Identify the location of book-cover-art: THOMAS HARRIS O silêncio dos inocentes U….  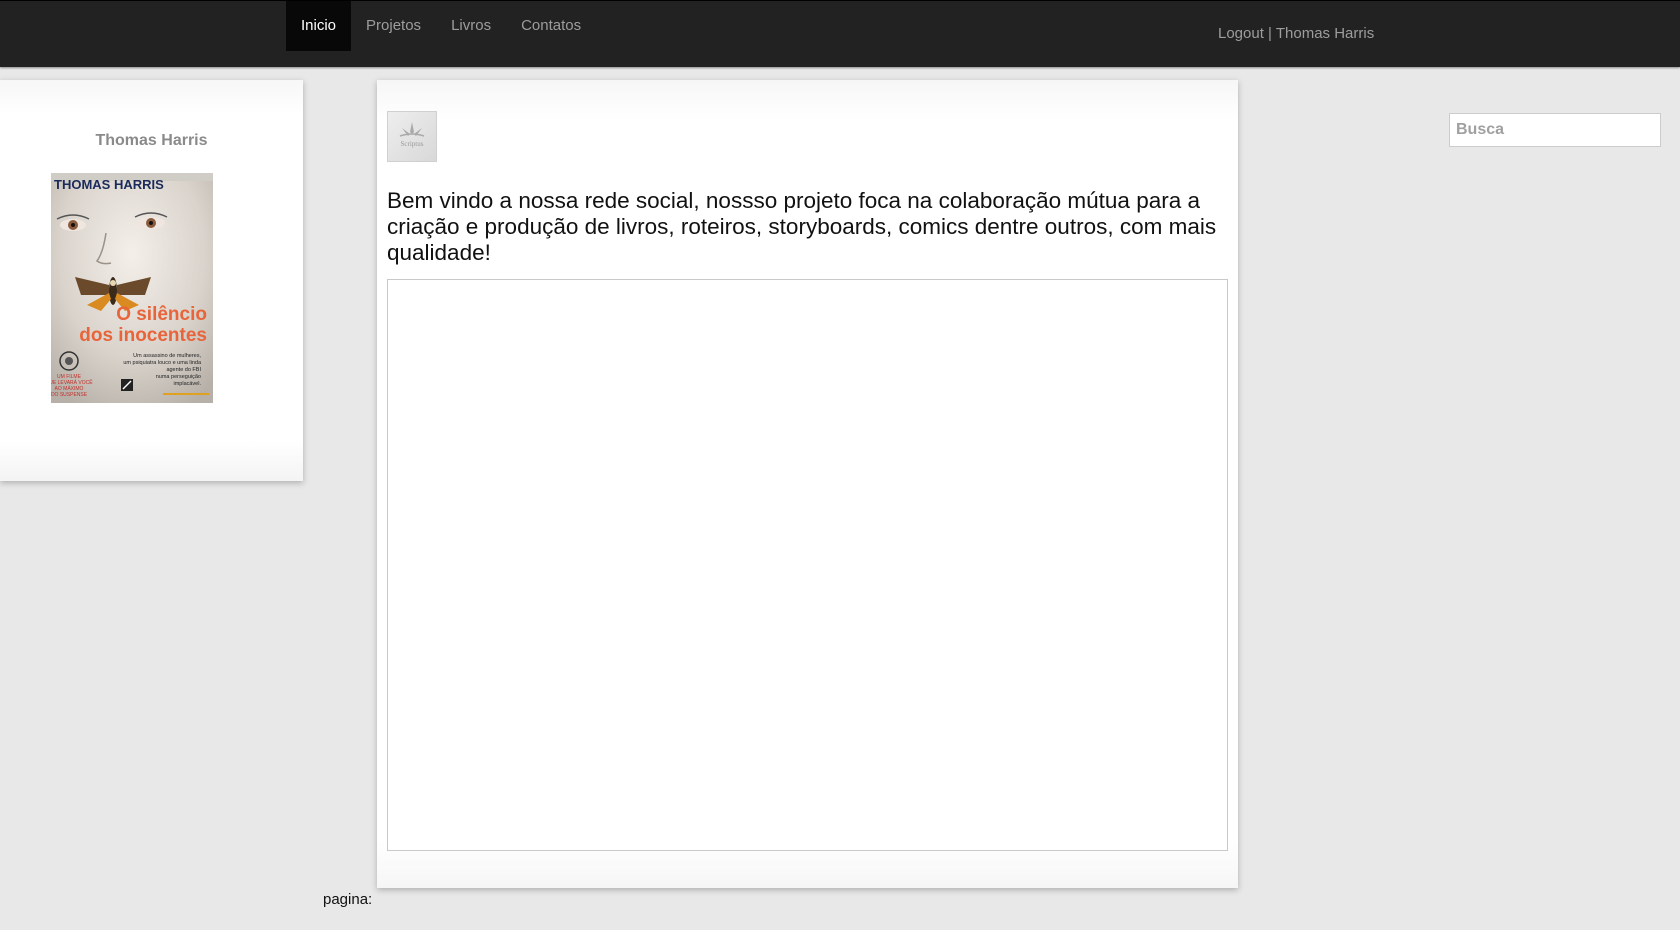
(132, 288).